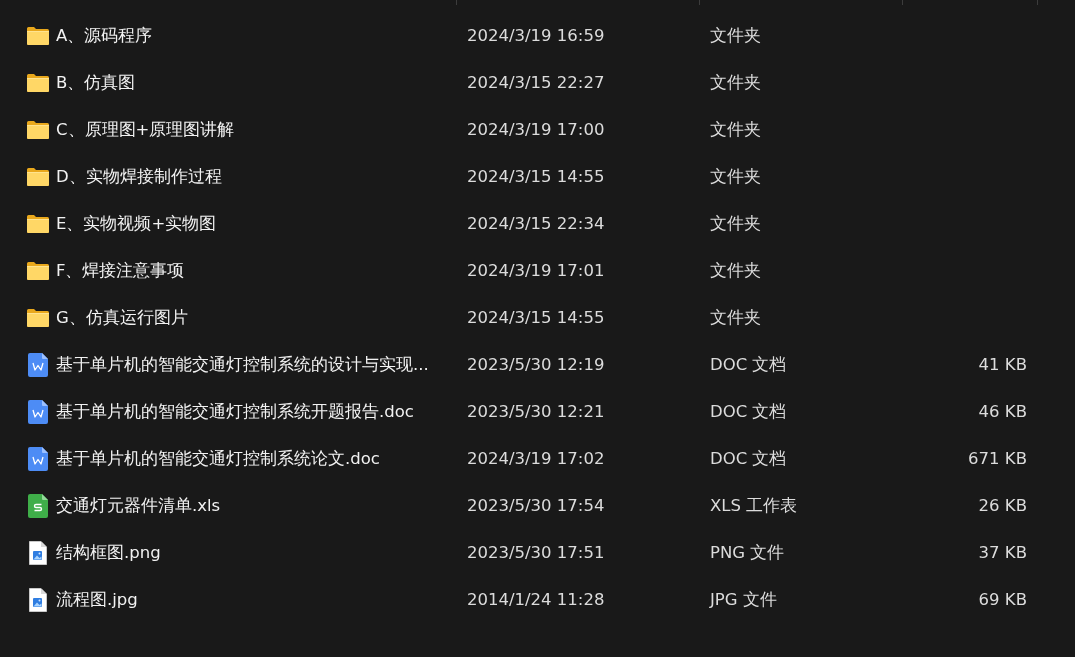 The width and height of the screenshot is (1075, 657). Describe the element at coordinates (120, 270) in the screenshot. I see `file-name: F、焊接注意事项` at that location.